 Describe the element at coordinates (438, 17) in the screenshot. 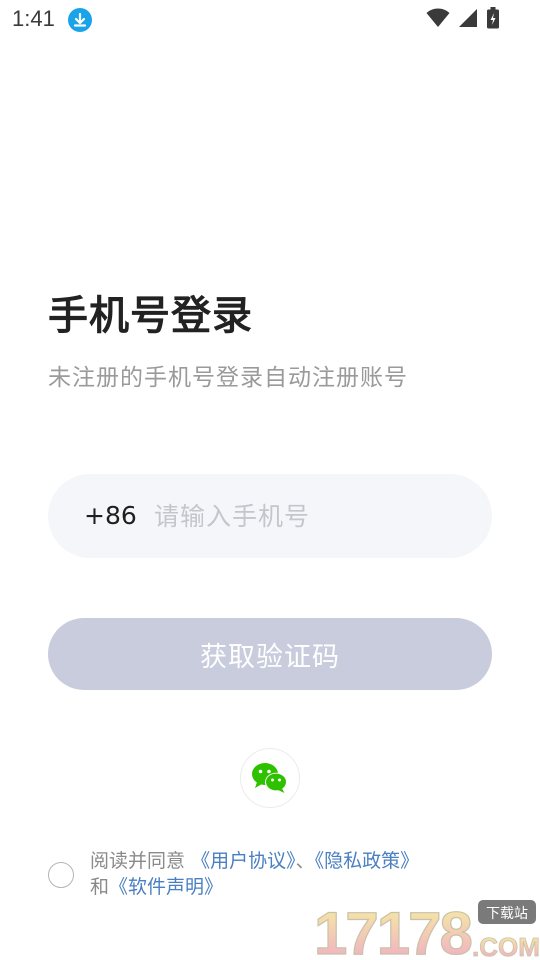

I see `wifi-icon` at that location.